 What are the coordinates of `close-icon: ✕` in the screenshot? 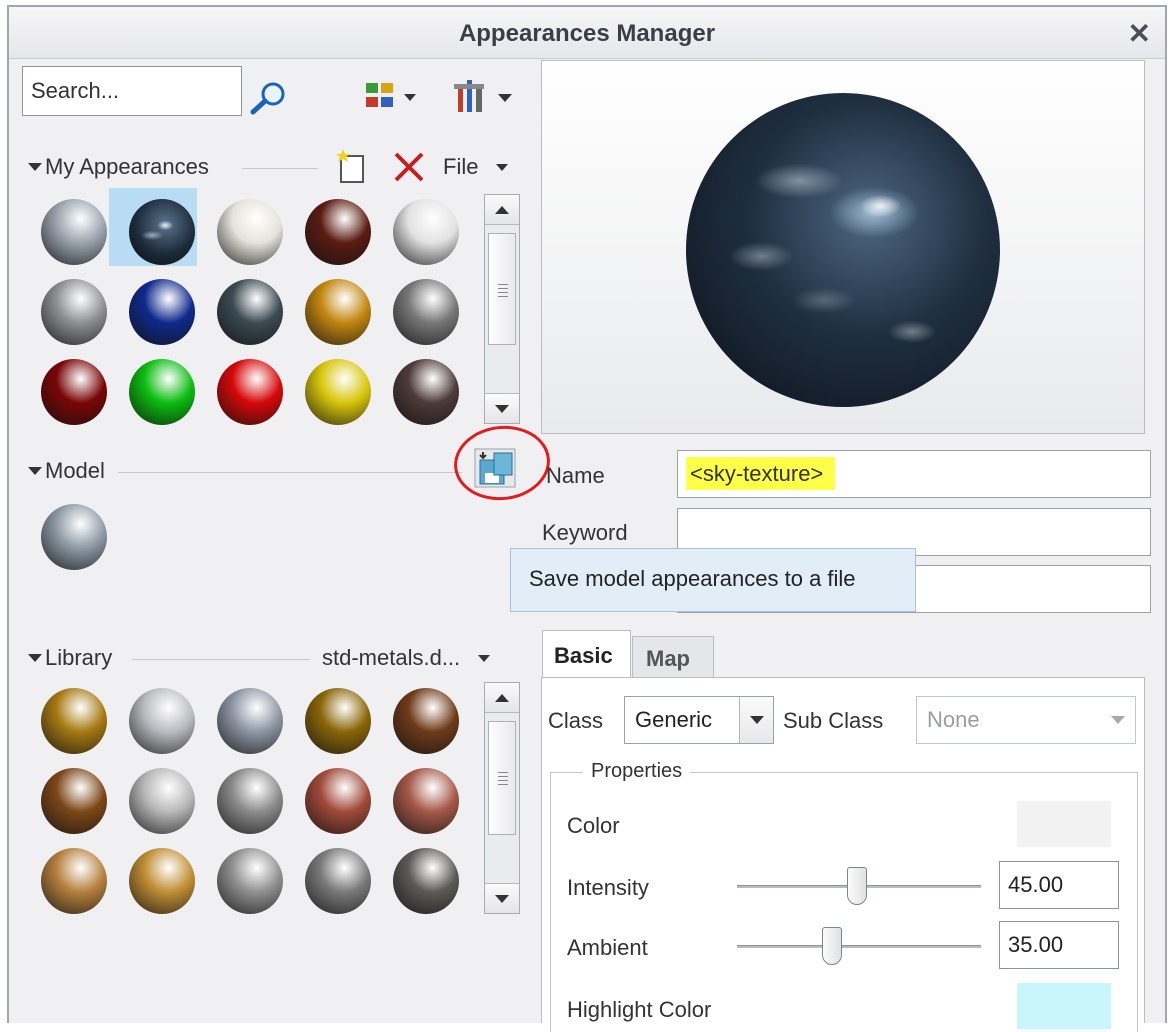 It's located at (1139, 33).